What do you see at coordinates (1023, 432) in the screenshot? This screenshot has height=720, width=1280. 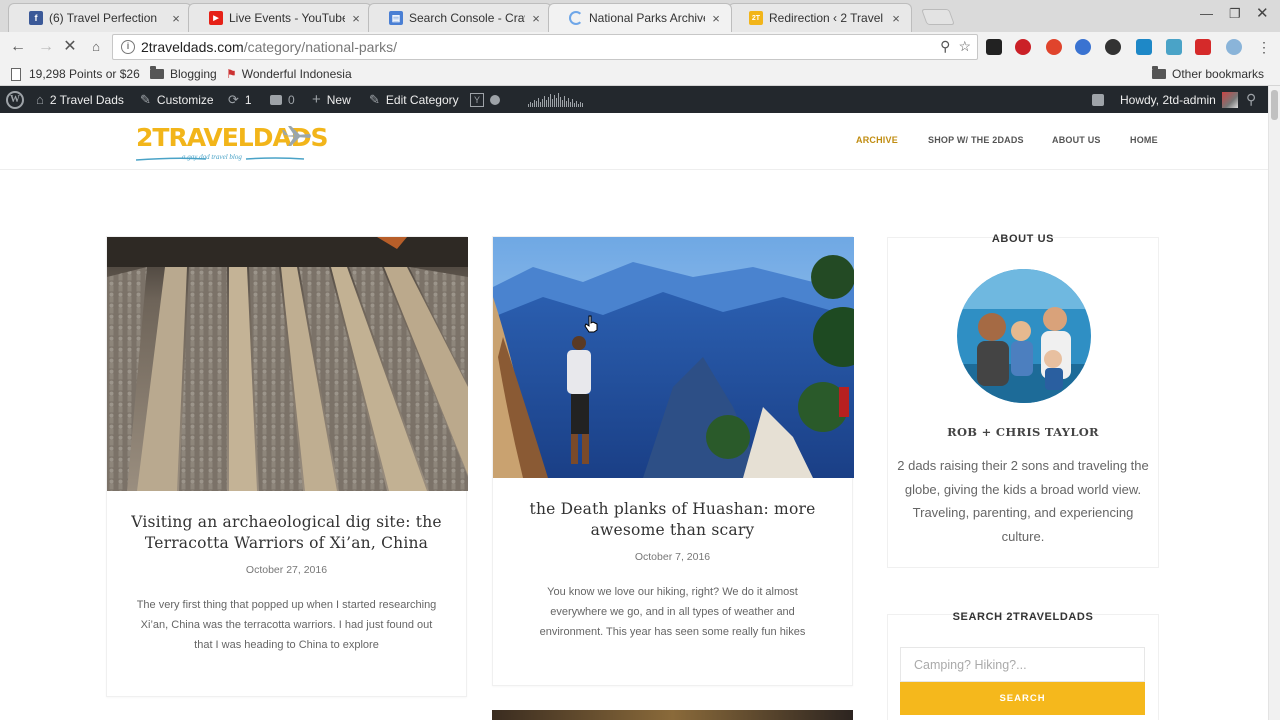 I see `about-name: ROB + CHRIS TAYLOR` at bounding box center [1023, 432].